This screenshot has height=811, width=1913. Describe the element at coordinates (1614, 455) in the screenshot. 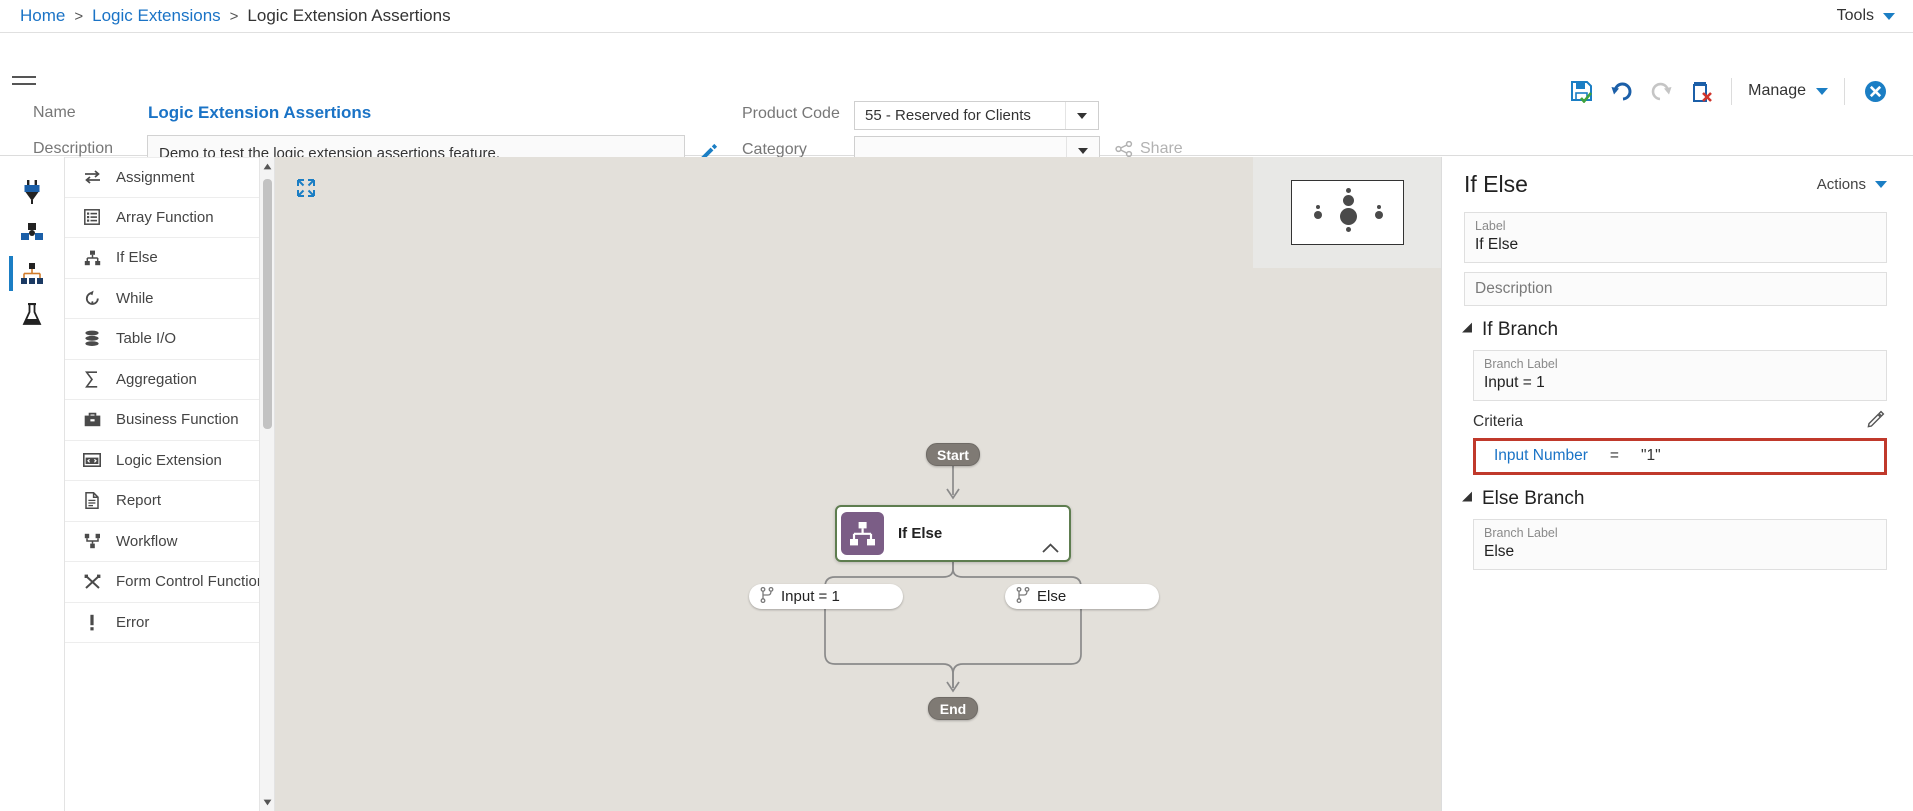

I see `criteria-operator: =` at that location.